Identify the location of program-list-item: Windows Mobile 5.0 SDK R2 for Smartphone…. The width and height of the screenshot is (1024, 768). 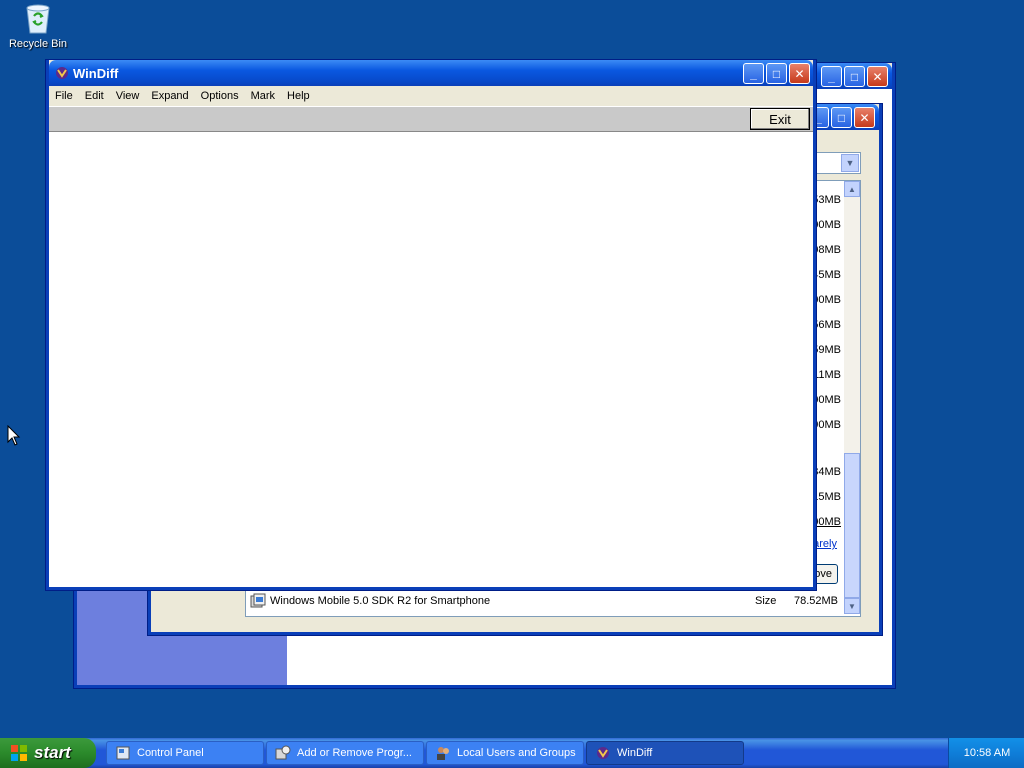
(545, 601).